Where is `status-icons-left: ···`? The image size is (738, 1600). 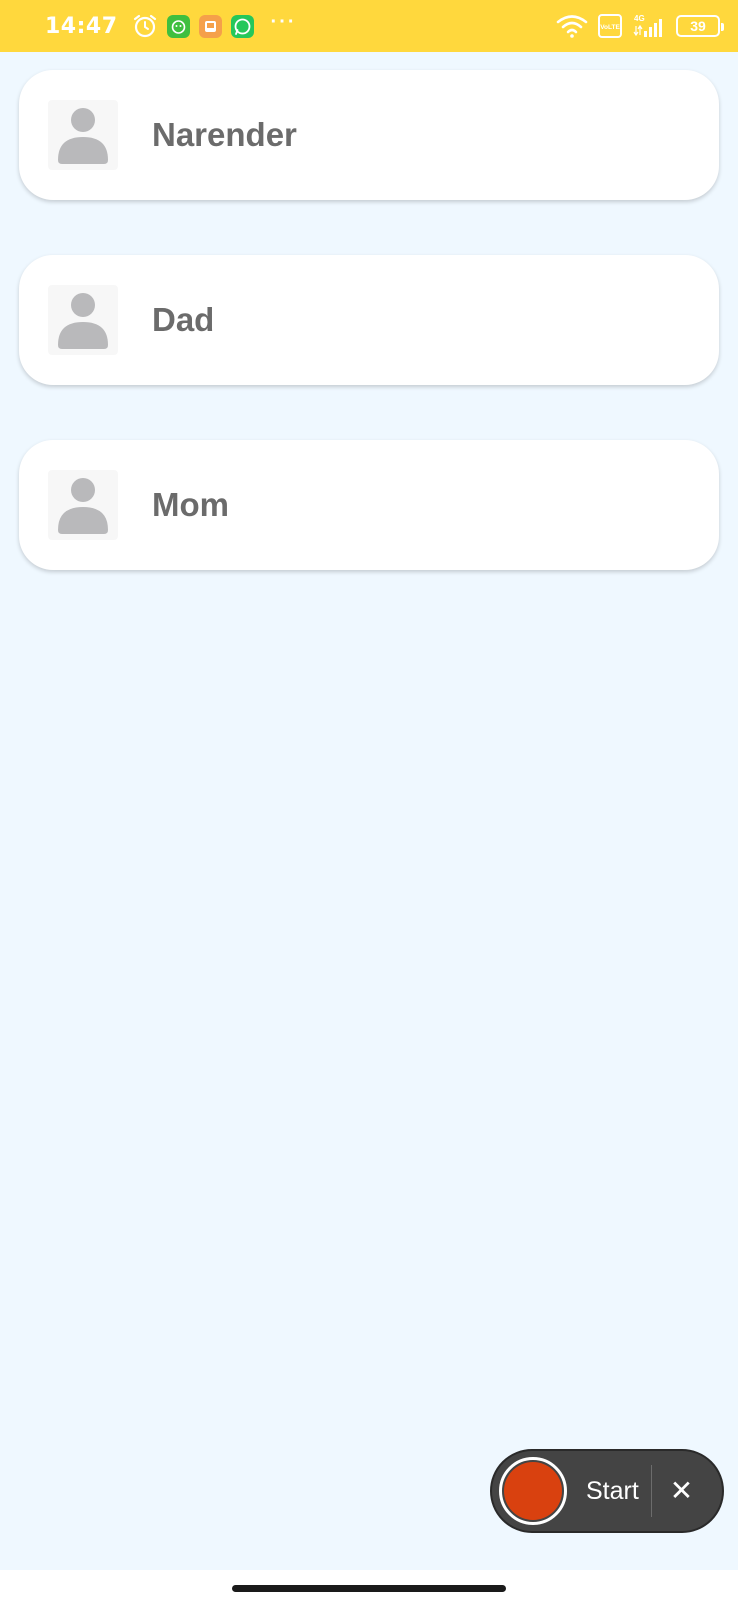 status-icons-left: ··· is located at coordinates (214, 24).